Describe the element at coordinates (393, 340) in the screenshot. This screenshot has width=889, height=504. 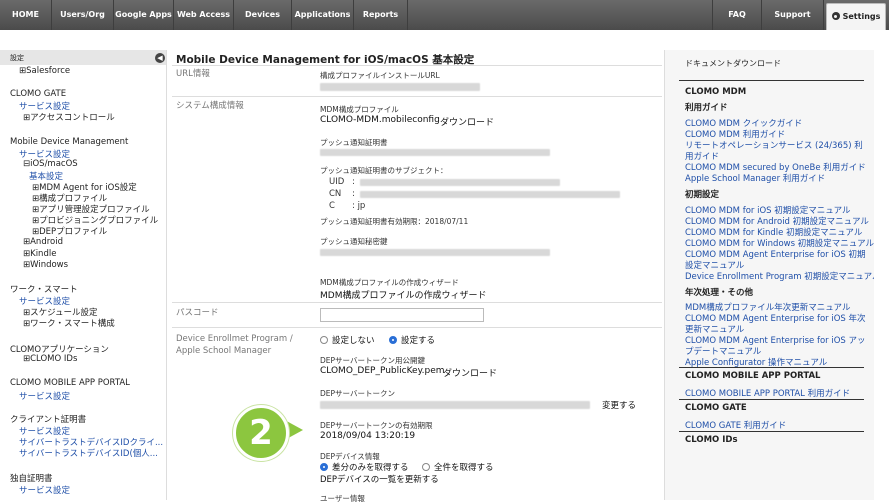
I see `radio-dep-on` at that location.